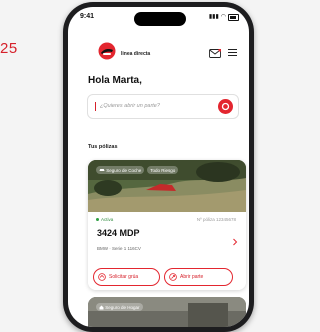  What do you see at coordinates (233, 17) in the screenshot?
I see `battery-icon` at bounding box center [233, 17].